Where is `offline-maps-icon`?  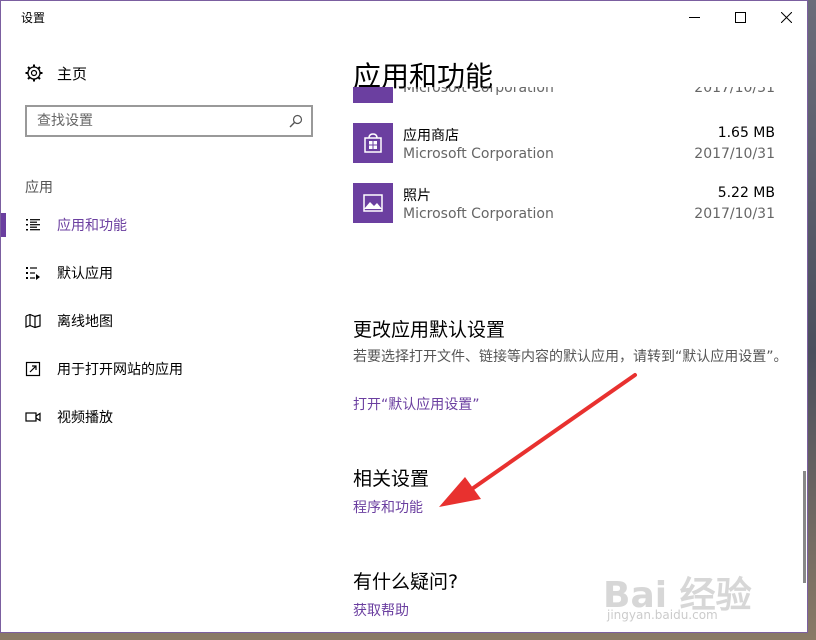
offline-maps-icon is located at coordinates (33, 321).